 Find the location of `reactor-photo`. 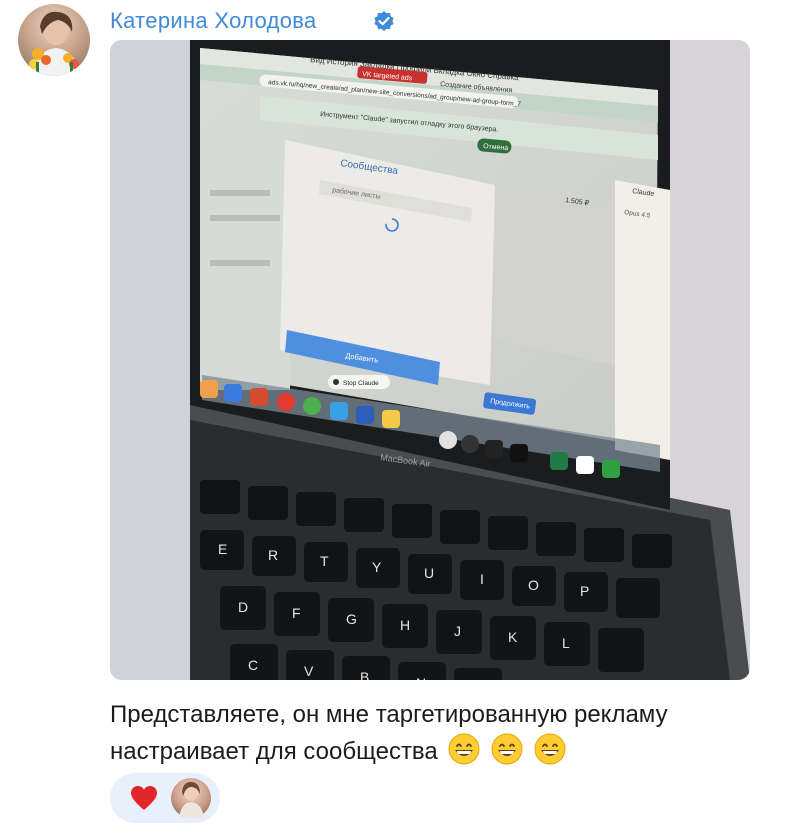

reactor-photo is located at coordinates (191, 800).